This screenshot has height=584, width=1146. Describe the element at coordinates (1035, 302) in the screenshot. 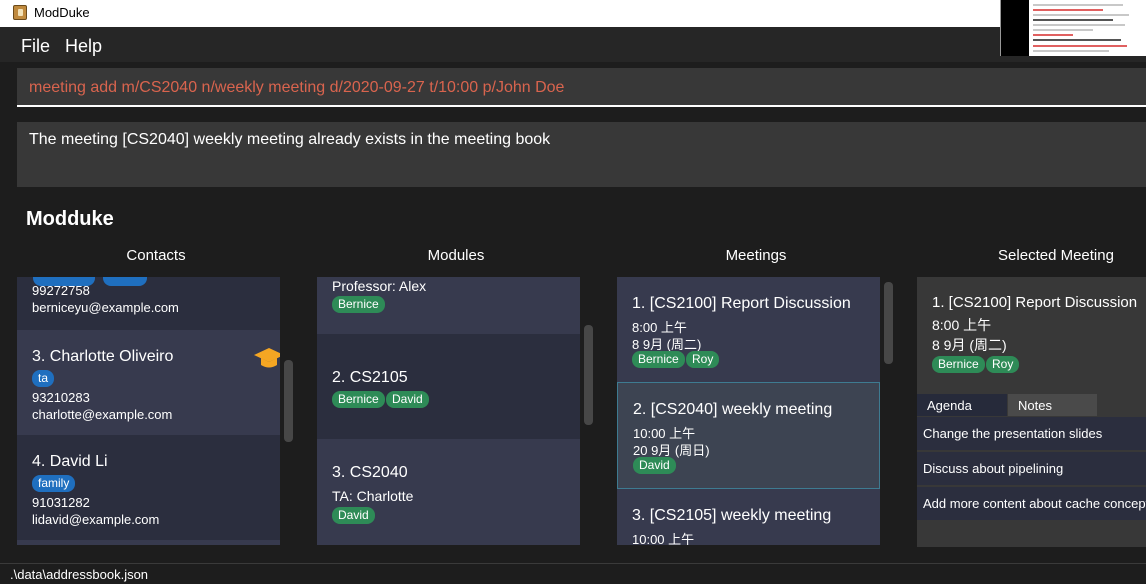

I see `selected-meeting-name: 1. [CS2100] Report Discussion` at that location.